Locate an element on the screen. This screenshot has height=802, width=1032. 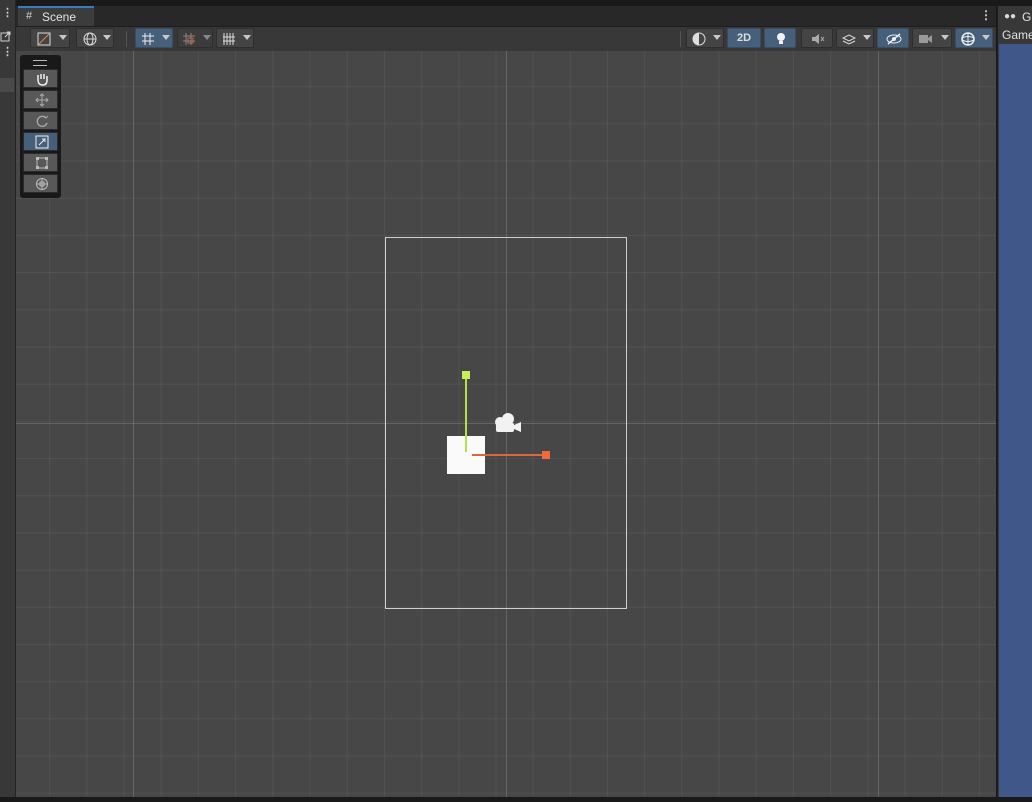
tool-palette is located at coordinates (40, 126).